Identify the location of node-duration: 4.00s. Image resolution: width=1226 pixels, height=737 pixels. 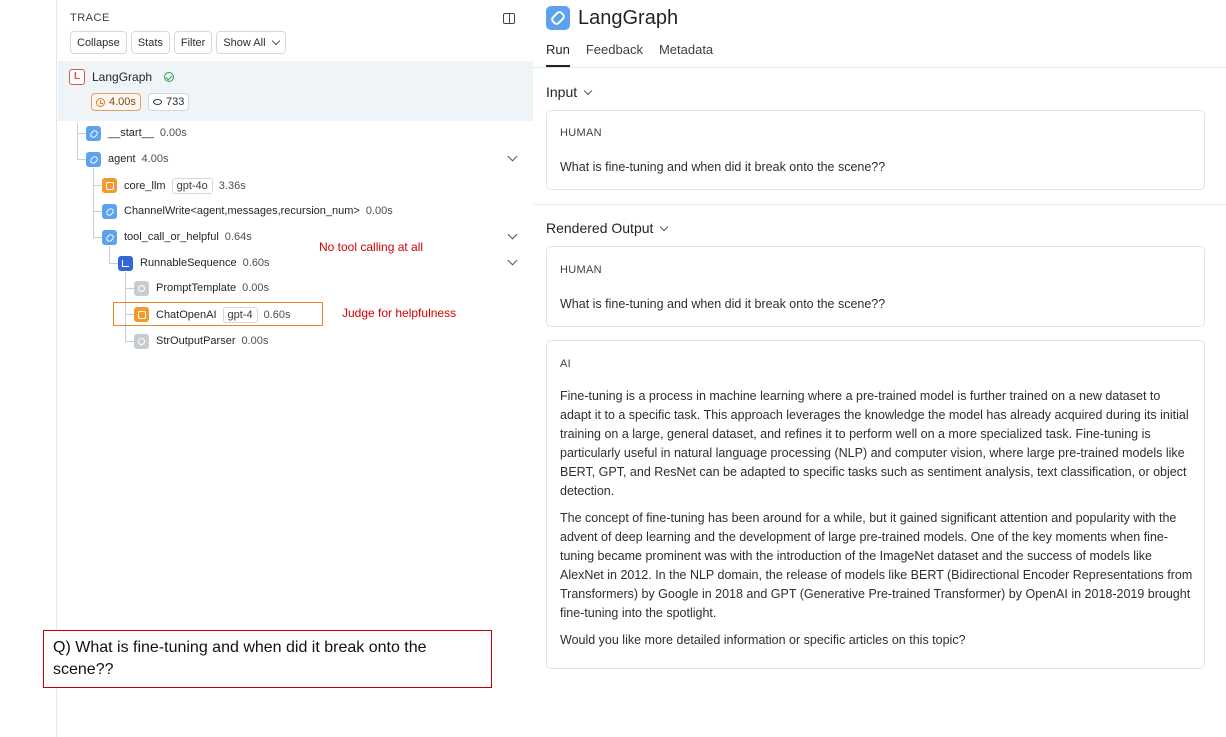
(155, 159).